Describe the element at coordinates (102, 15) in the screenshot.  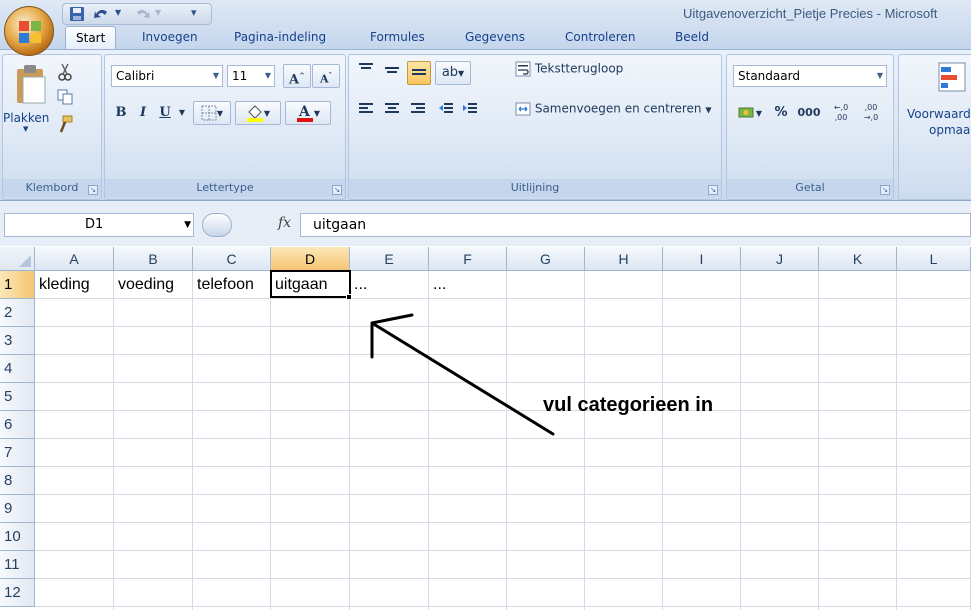
I see `undo-icon` at that location.